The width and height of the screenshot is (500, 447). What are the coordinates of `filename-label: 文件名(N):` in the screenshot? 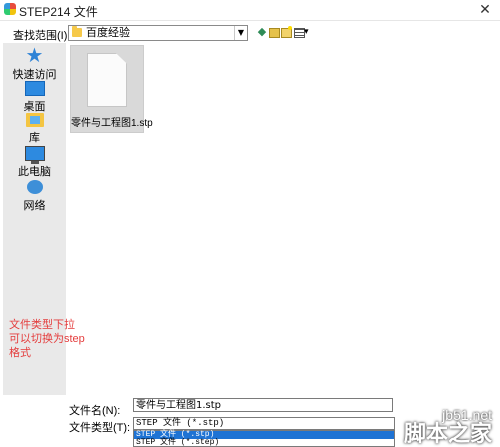 It's located at (95, 411).